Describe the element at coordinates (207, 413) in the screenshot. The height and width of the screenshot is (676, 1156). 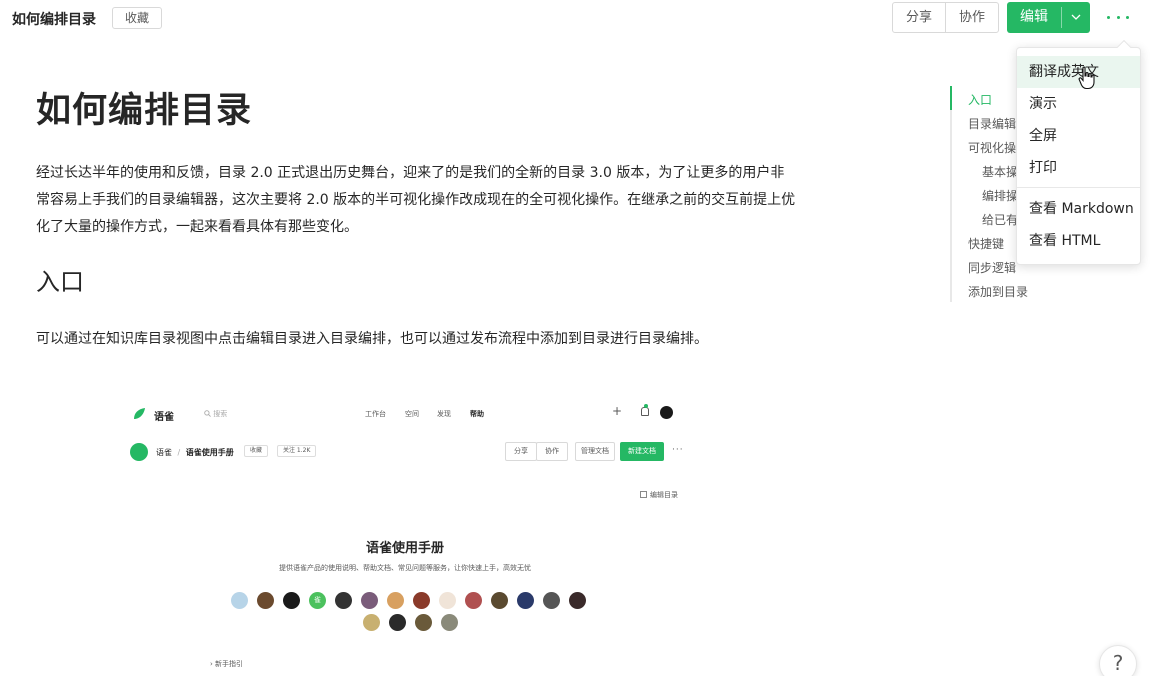
I see `search-icon` at that location.